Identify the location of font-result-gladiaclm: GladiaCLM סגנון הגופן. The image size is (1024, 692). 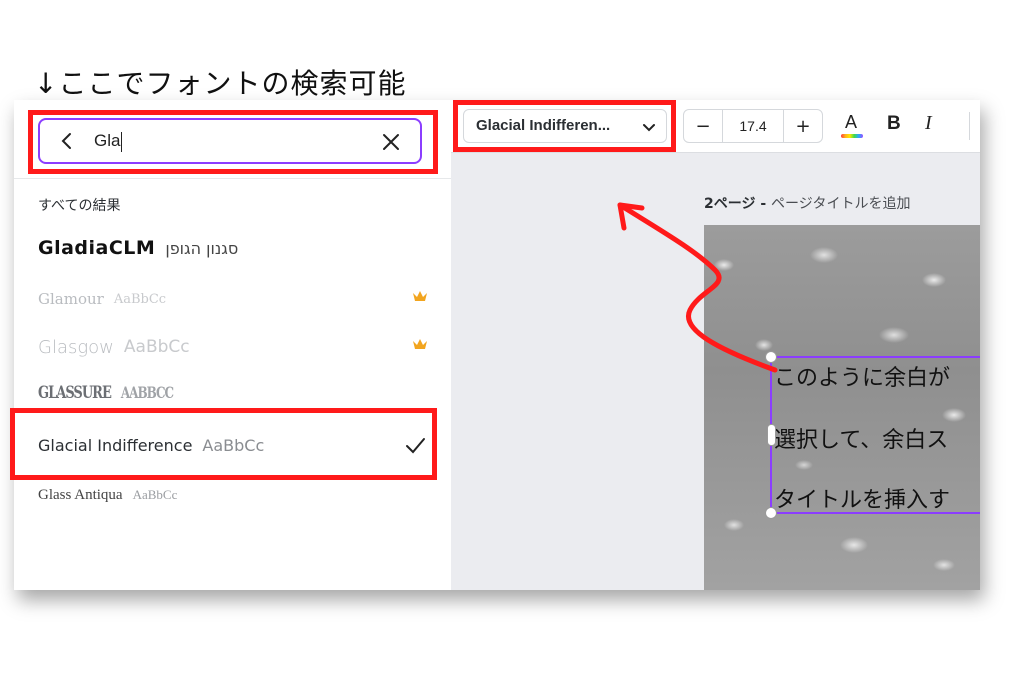
(233, 248).